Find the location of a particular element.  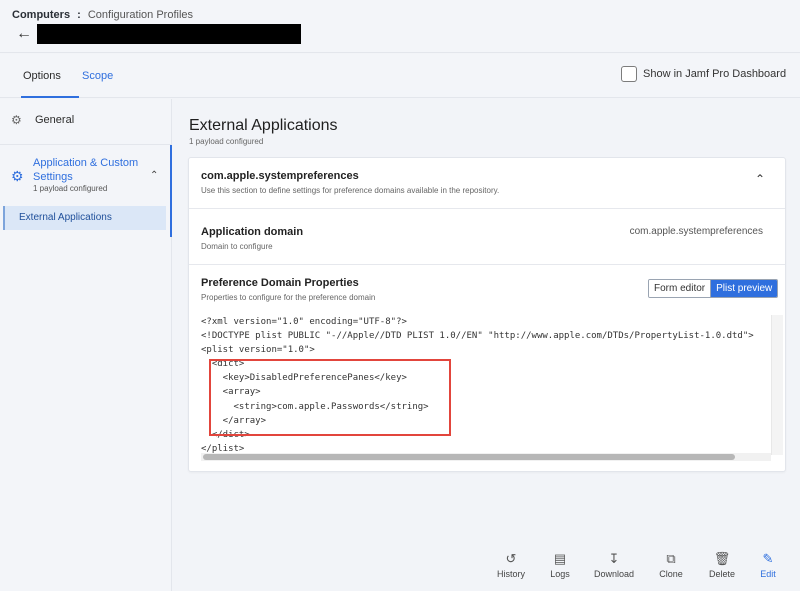

vertical-scrollbar is located at coordinates (777, 385).